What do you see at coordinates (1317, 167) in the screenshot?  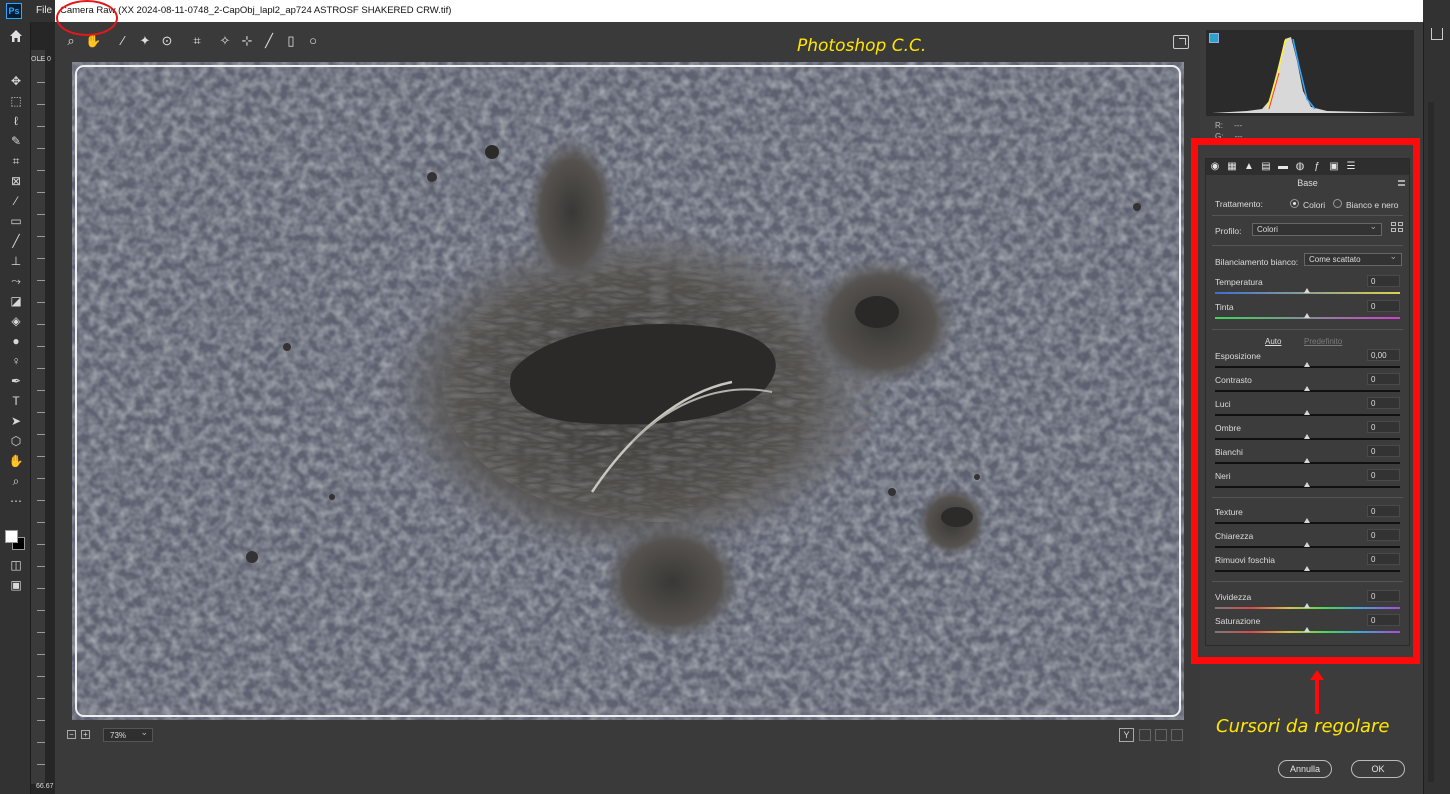 I see `tab-effects-icon: ƒ` at bounding box center [1317, 167].